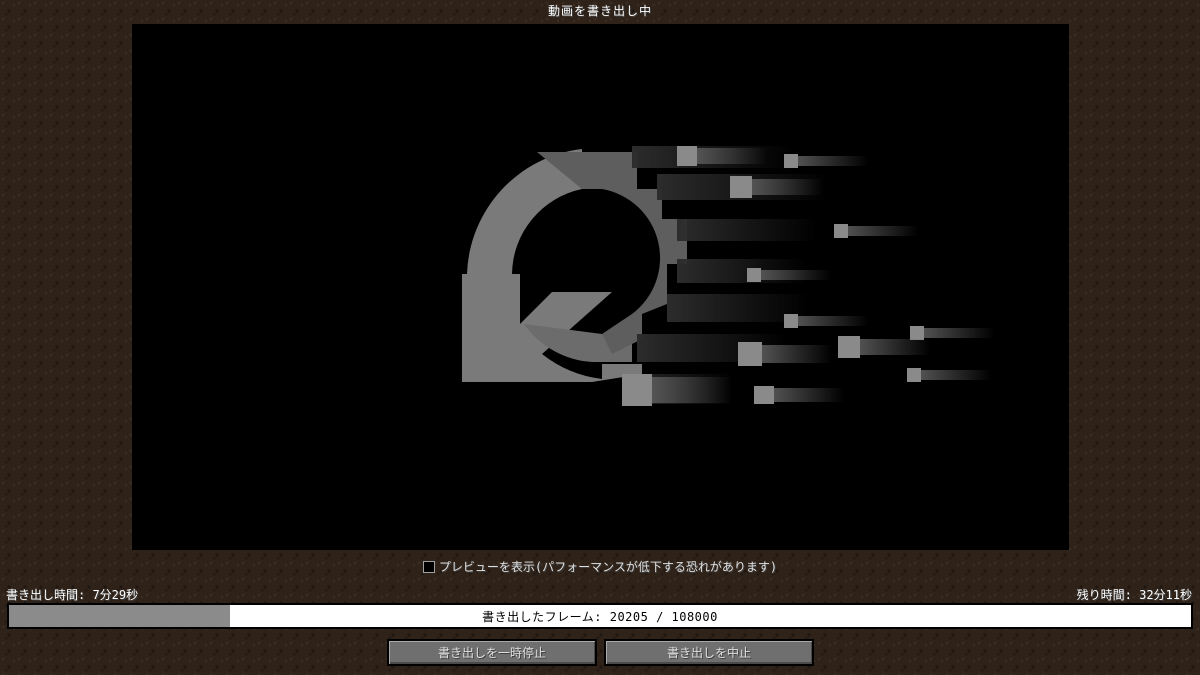 This screenshot has height=675, width=1200. Describe the element at coordinates (709, 652) in the screenshot. I see `cancel-export-button: 書き出しを中止` at that location.